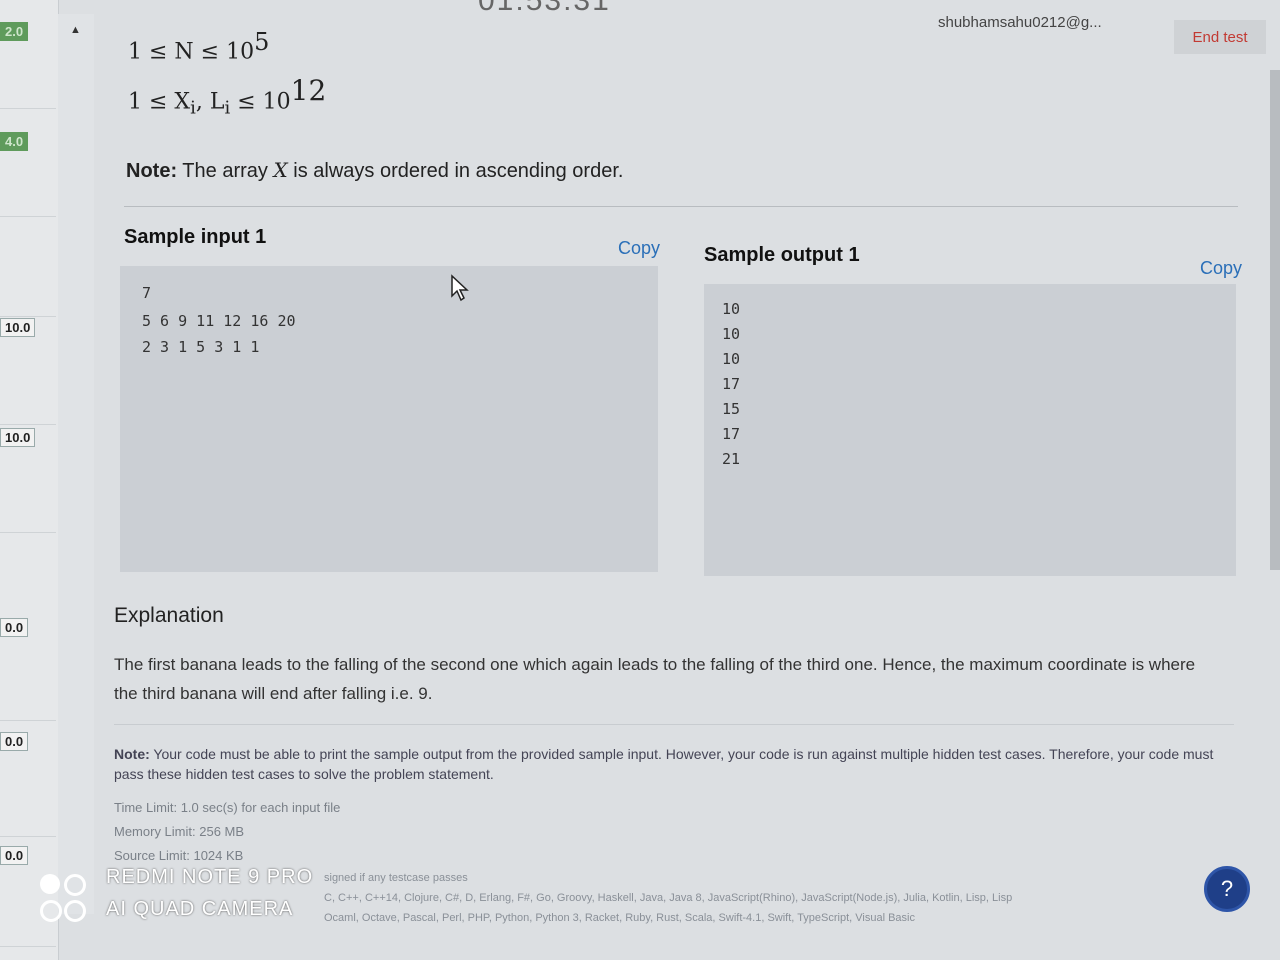 The image size is (1280, 960). Describe the element at coordinates (210, 877) in the screenshot. I see `watermark-line-1: REDMI NOTE 9 PRO` at that location.